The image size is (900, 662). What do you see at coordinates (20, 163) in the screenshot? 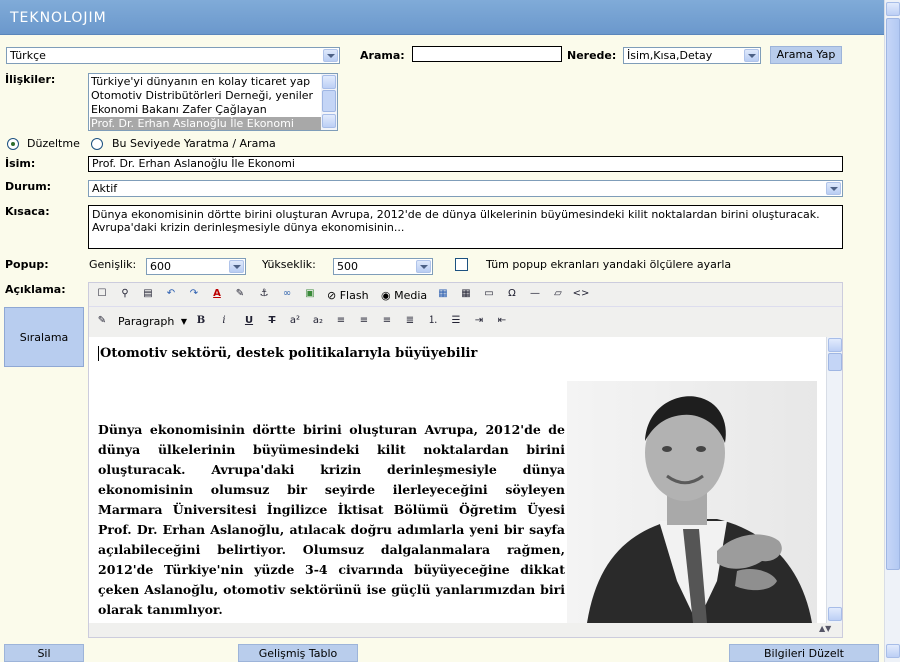
I see `name-label: İsim:` at bounding box center [20, 163].